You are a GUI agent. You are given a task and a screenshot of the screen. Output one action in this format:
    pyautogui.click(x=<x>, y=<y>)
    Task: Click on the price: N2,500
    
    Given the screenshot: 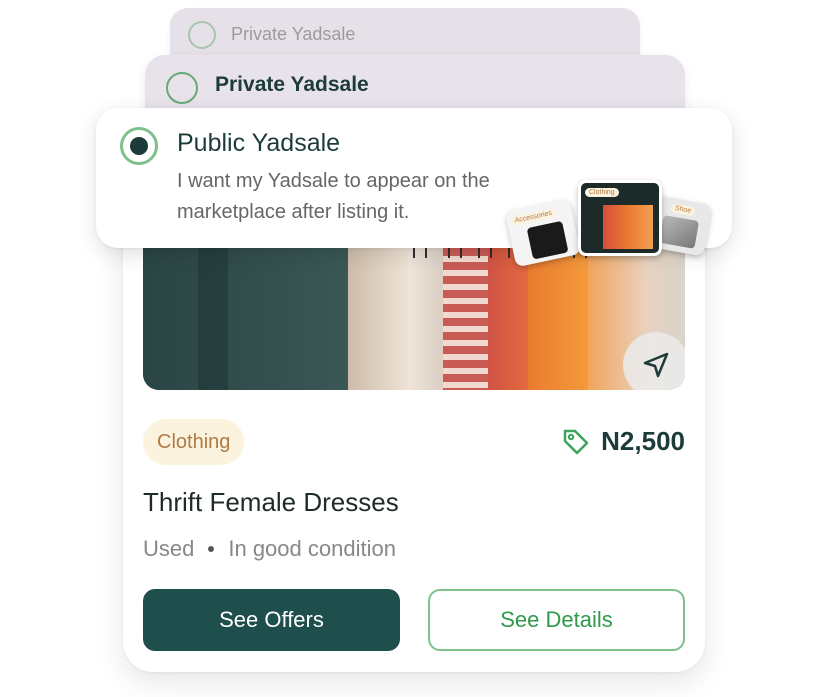 What is the action you would take?
    pyautogui.click(x=643, y=441)
    